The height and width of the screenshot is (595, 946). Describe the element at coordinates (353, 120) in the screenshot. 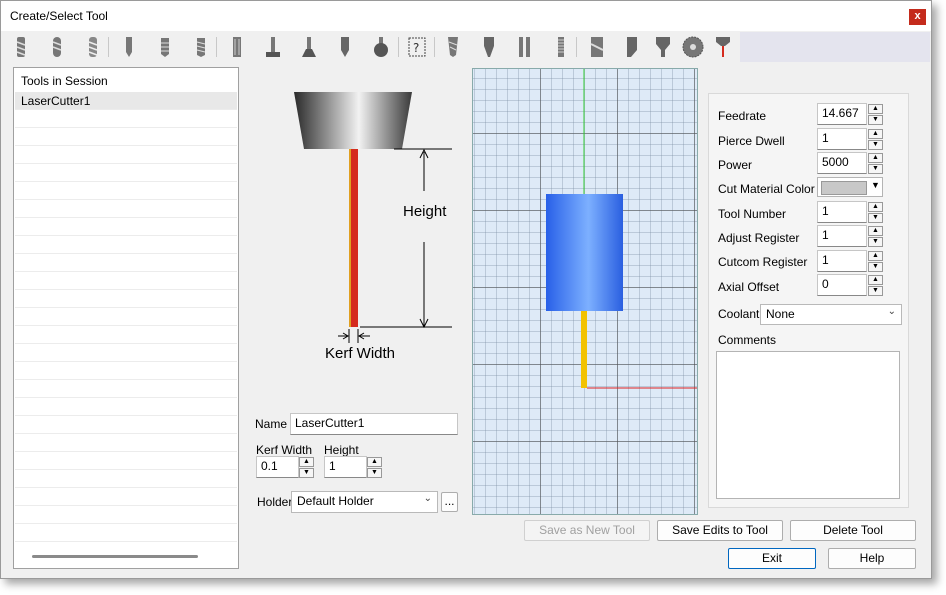

I see `holder-shape` at that location.